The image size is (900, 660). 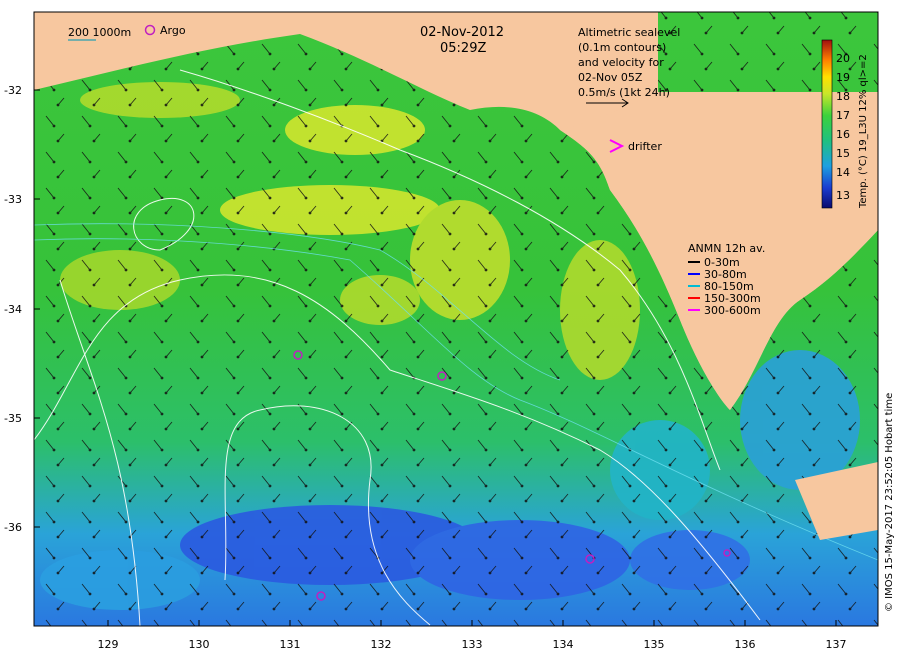 What do you see at coordinates (836, 644) in the screenshot?
I see `x-tick-label: 137` at bounding box center [836, 644].